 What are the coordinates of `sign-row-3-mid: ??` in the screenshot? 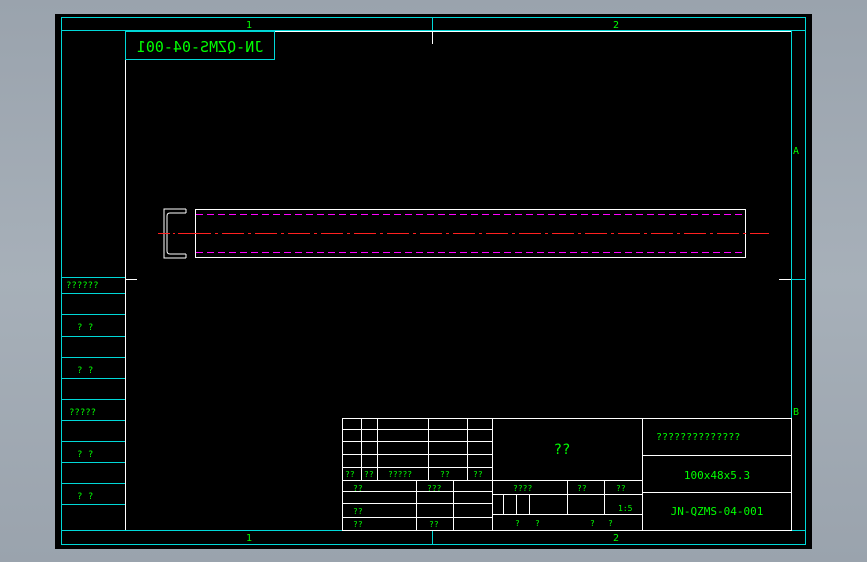 It's located at (434, 524).